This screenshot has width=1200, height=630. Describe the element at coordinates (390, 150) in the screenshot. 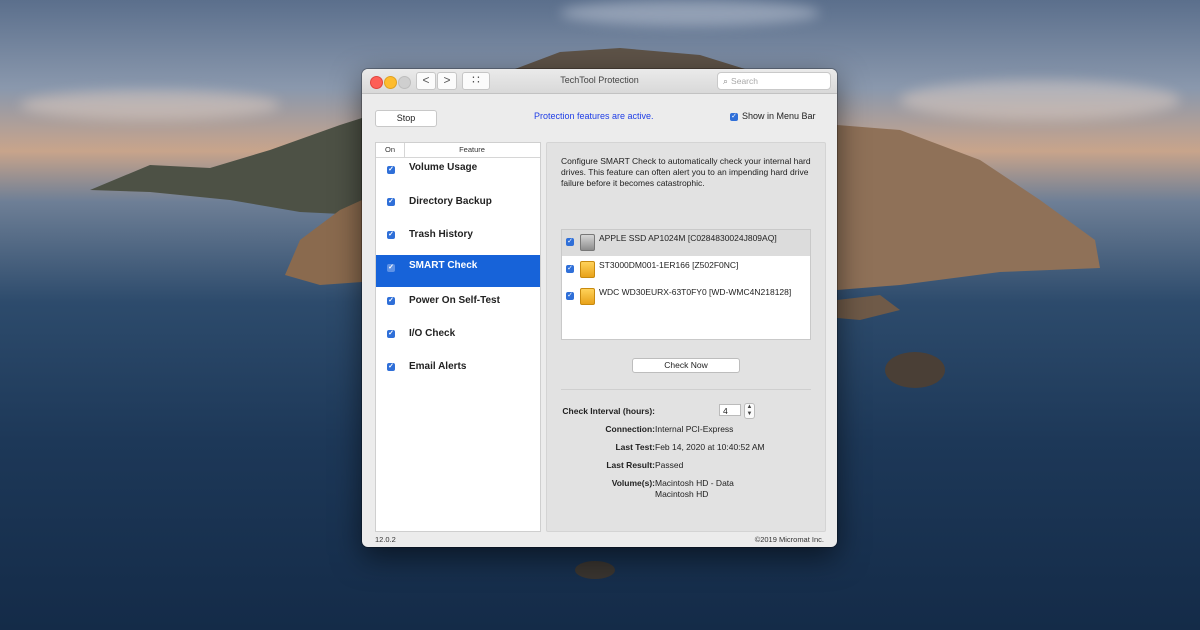

I see `column-header-on: On` at that location.